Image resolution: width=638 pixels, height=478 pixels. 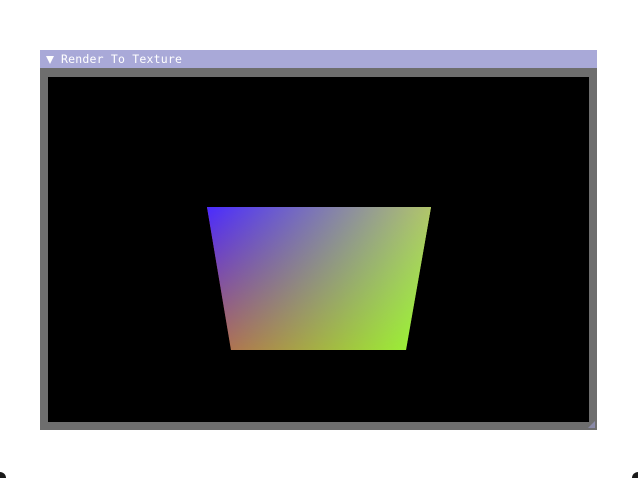 What do you see at coordinates (122, 59) in the screenshot?
I see `window-title: Render To Texture` at bounding box center [122, 59].